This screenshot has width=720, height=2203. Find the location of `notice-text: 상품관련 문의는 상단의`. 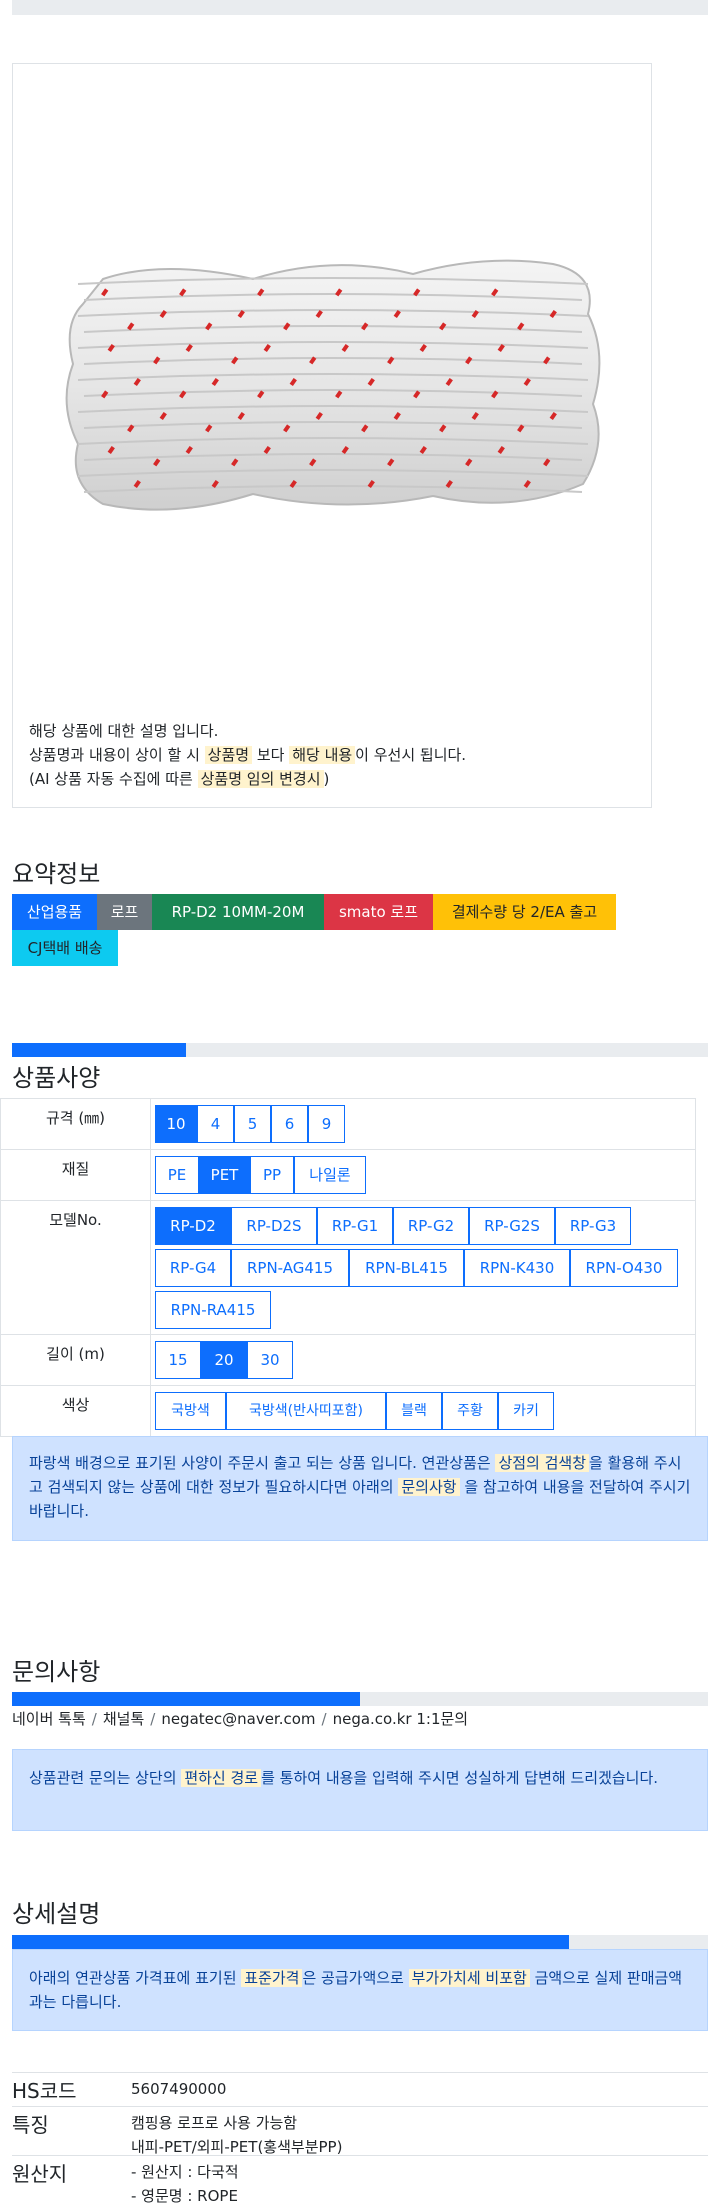

notice-text: 상품관련 문의는 상단의 is located at coordinates (105, 1778).